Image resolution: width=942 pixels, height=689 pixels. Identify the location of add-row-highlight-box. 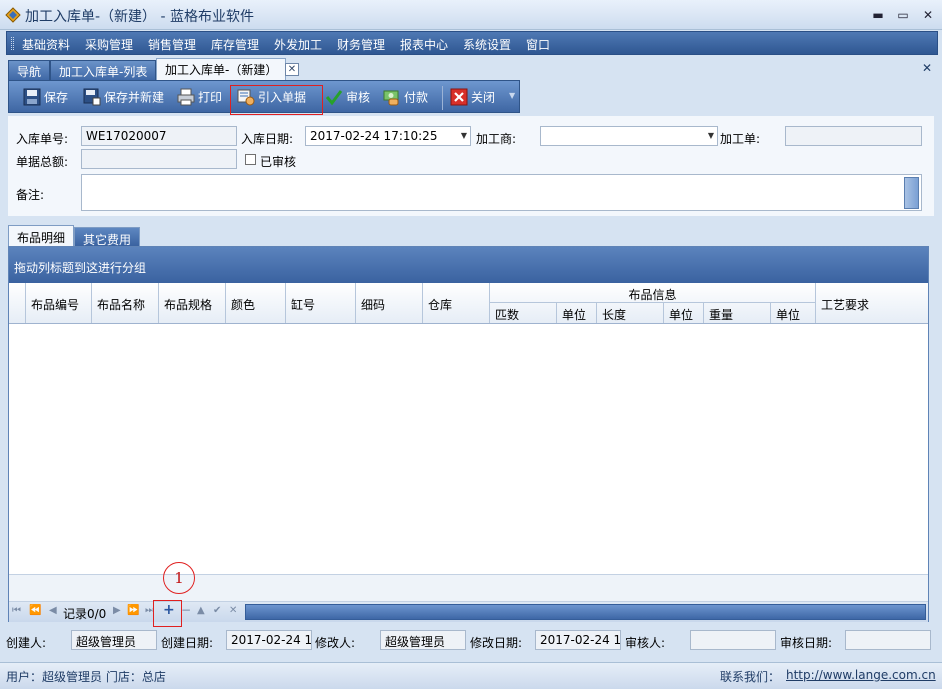
(167, 613).